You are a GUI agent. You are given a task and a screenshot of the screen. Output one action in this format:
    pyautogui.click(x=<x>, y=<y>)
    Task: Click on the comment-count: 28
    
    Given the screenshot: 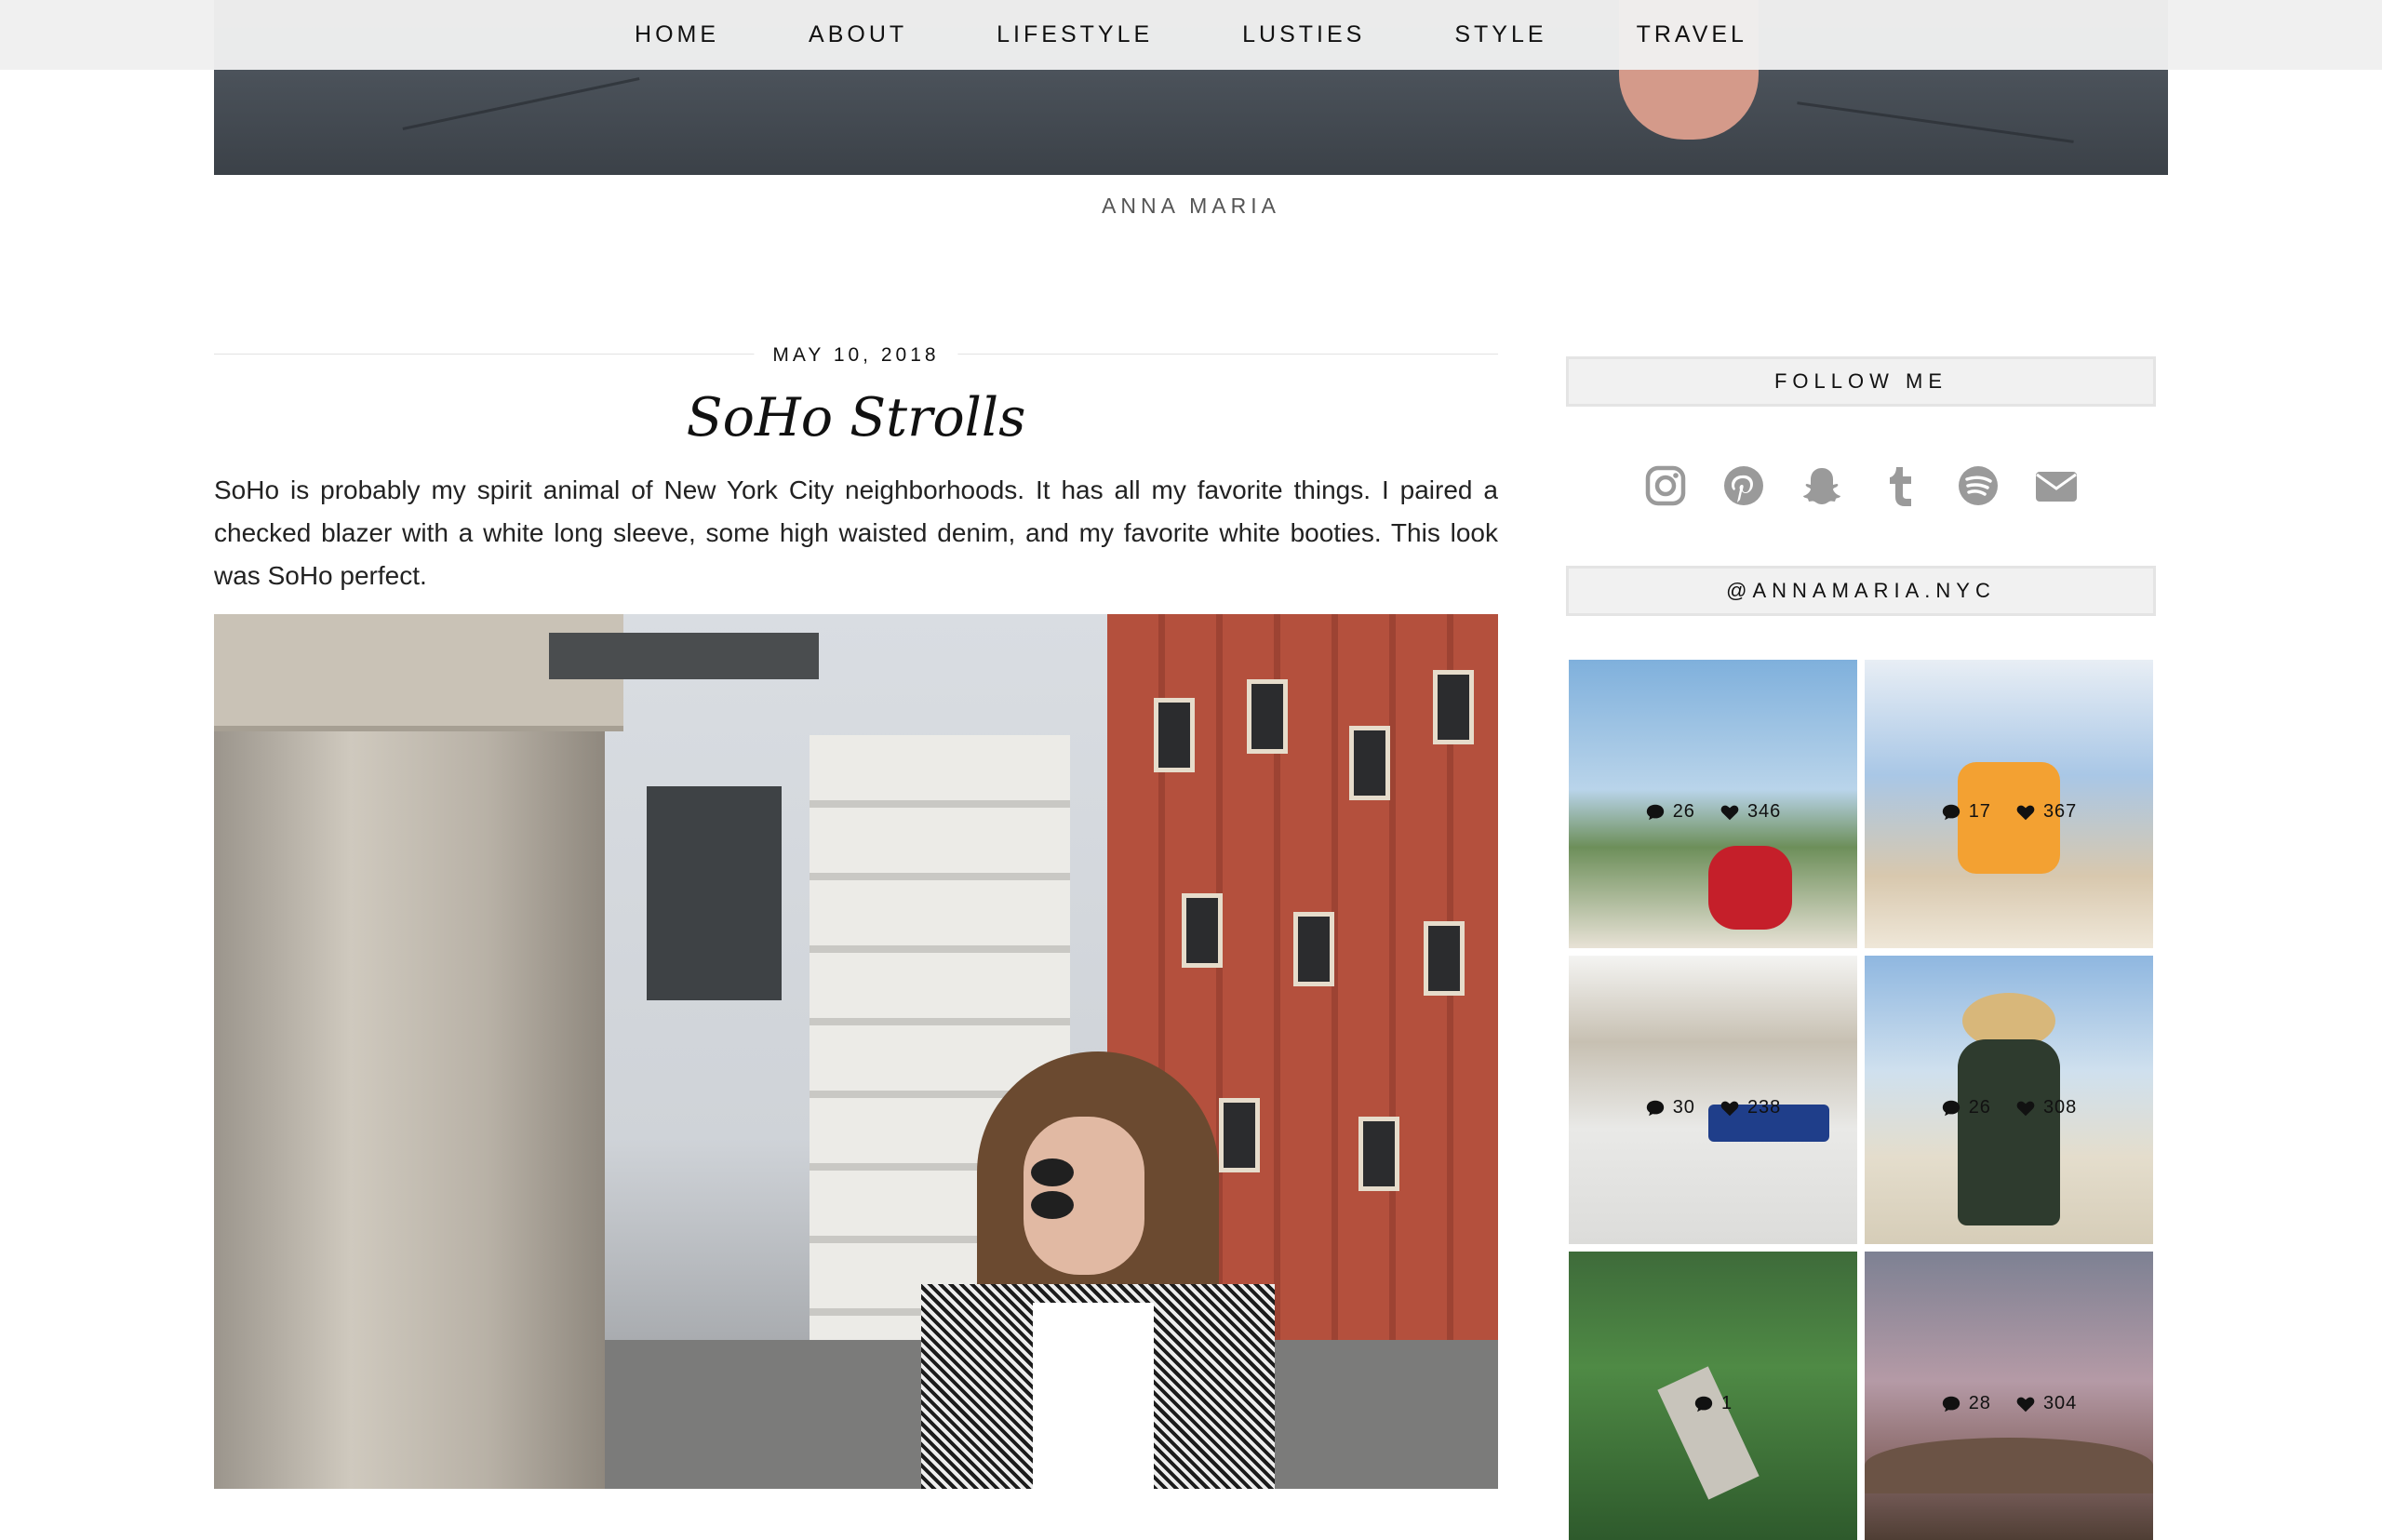 What is the action you would take?
    pyautogui.click(x=1979, y=1403)
    